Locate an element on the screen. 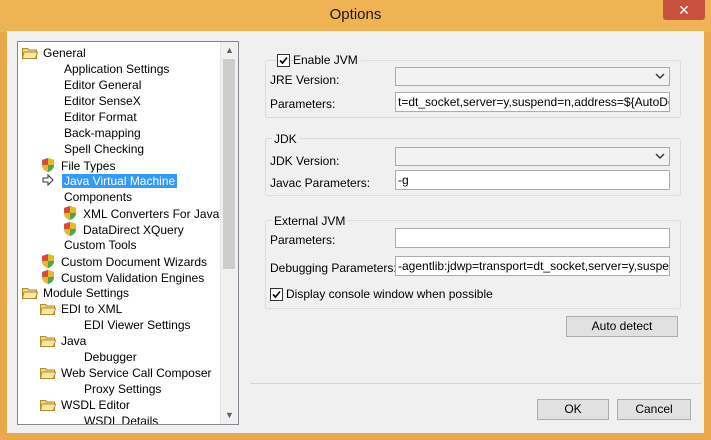 The image size is (711, 440). tree-item: Back-mapping is located at coordinates (102, 133).